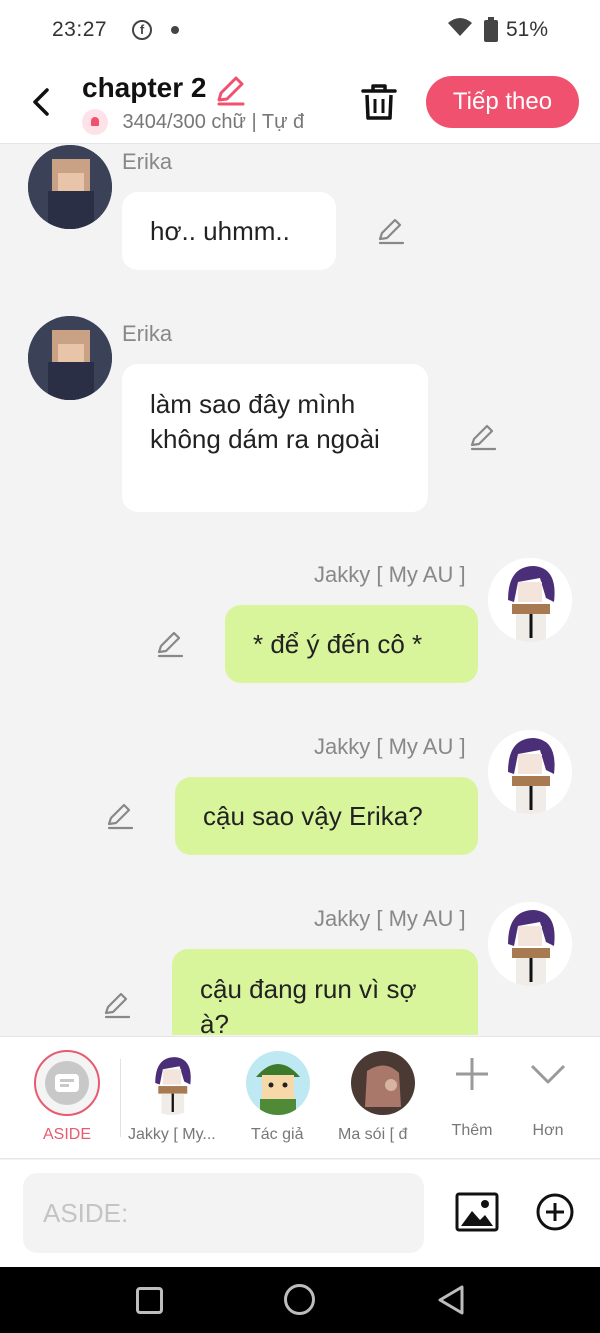 This screenshot has height=1333, width=600. Describe the element at coordinates (555, 1212) in the screenshot. I see `plus-circle-icon` at that location.